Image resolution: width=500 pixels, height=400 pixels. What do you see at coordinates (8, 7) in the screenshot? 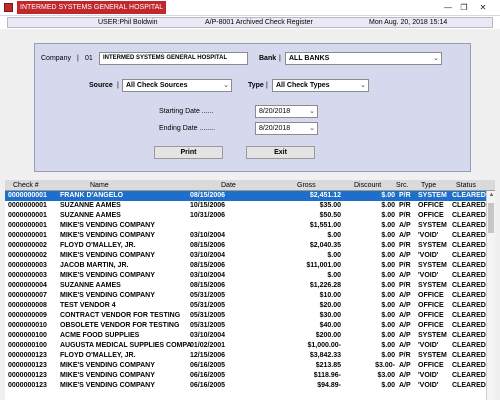
I see `app-icon` at bounding box center [8, 7].